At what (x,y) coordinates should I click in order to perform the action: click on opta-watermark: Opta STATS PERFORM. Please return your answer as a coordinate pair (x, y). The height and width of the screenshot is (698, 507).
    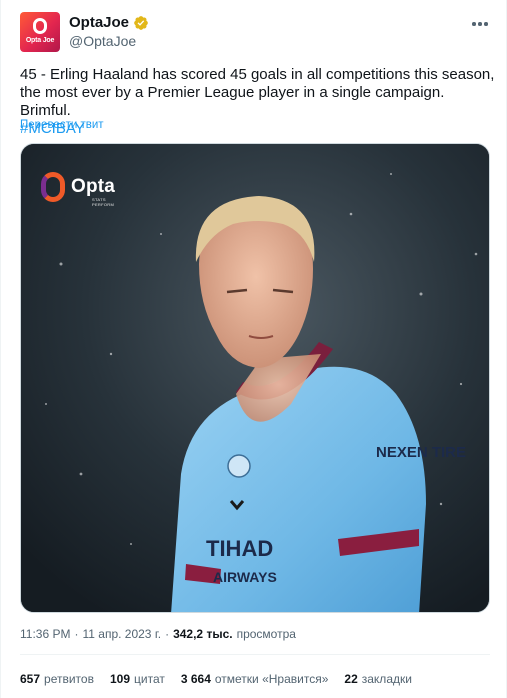
    Looking at the image, I should click on (78, 189).